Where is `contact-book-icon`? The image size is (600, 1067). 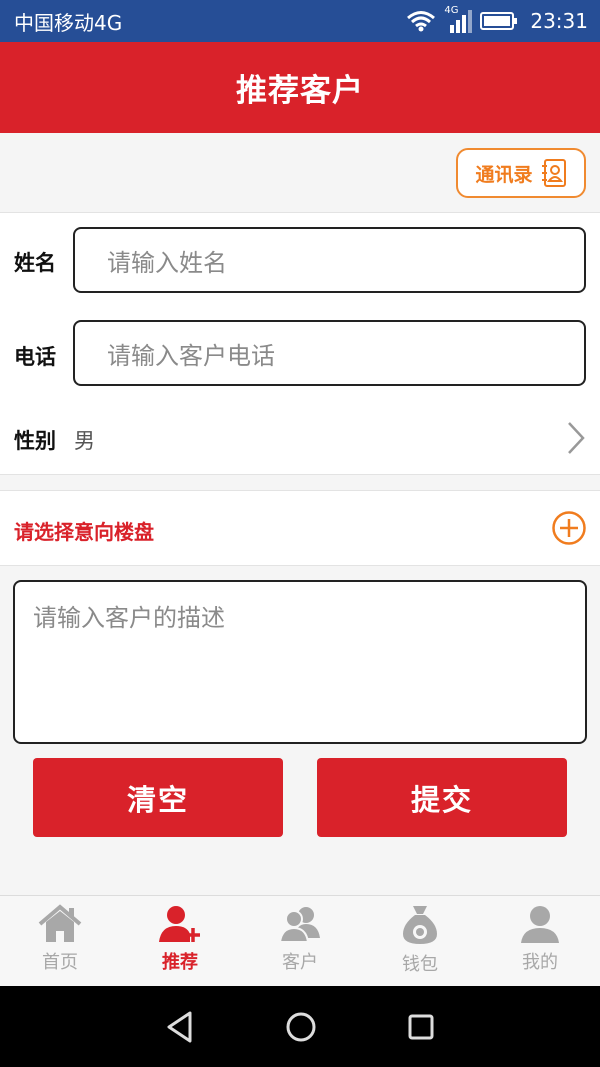 contact-book-icon is located at coordinates (553, 173).